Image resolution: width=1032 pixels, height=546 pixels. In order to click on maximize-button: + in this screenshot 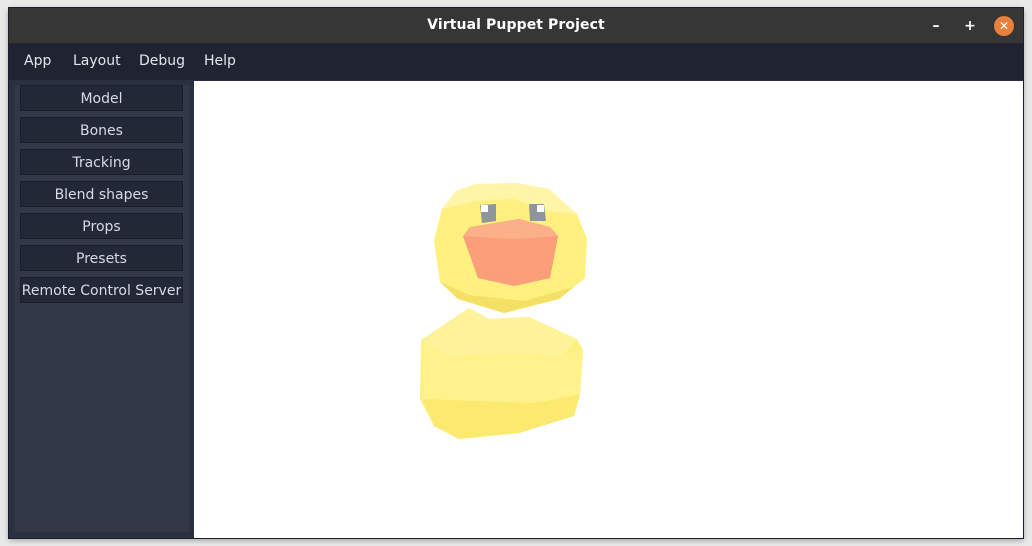, I will do `click(970, 26)`.